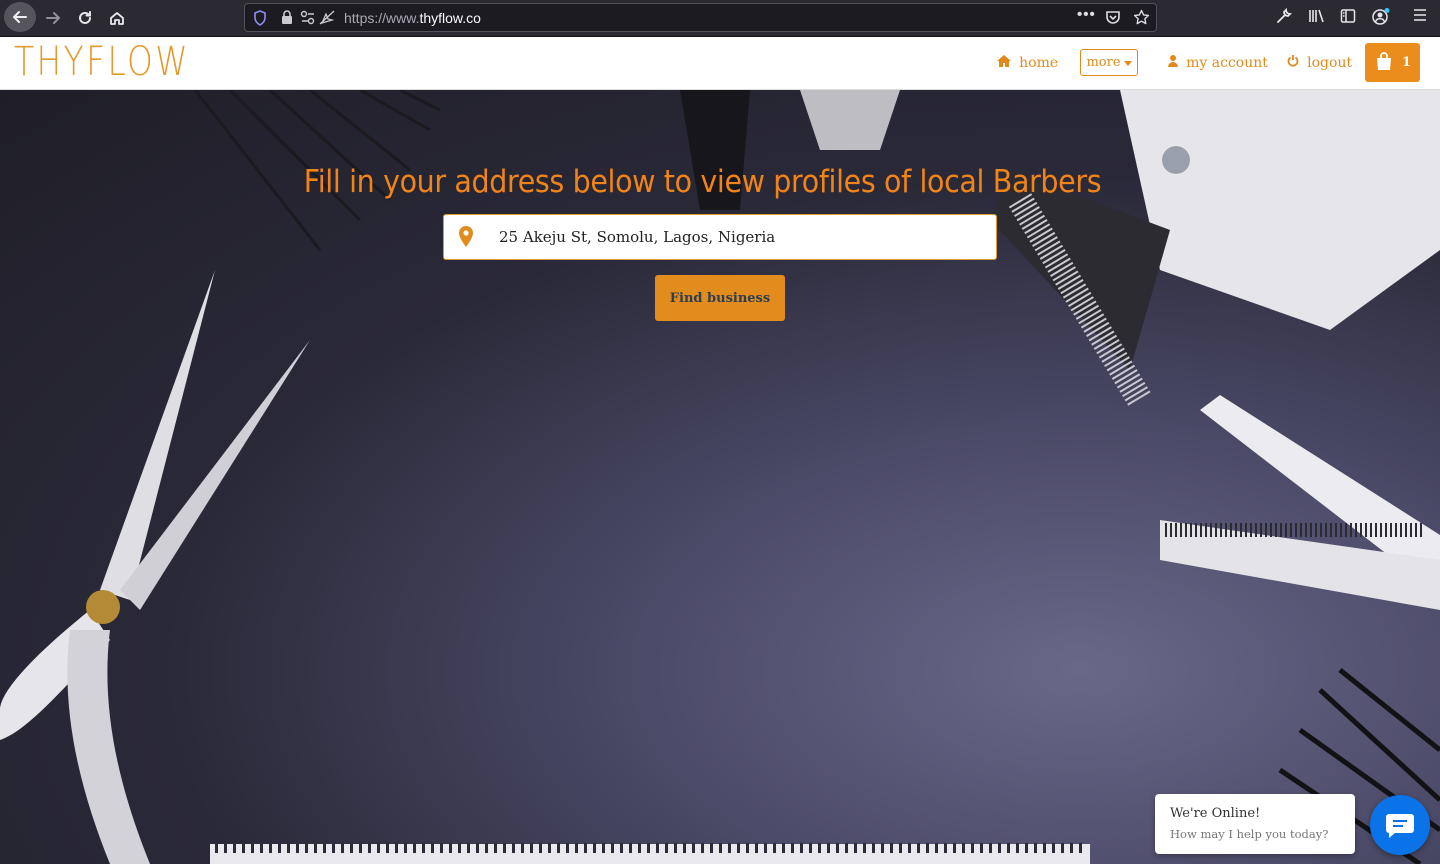  I want to click on lock-icon, so click(287, 19).